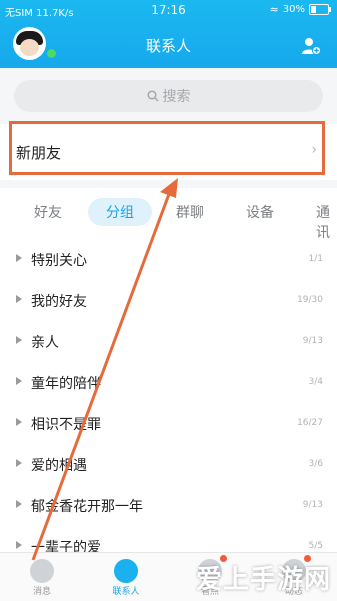  I want to click on group-row: 爱的相遇 3/6, so click(168, 465).